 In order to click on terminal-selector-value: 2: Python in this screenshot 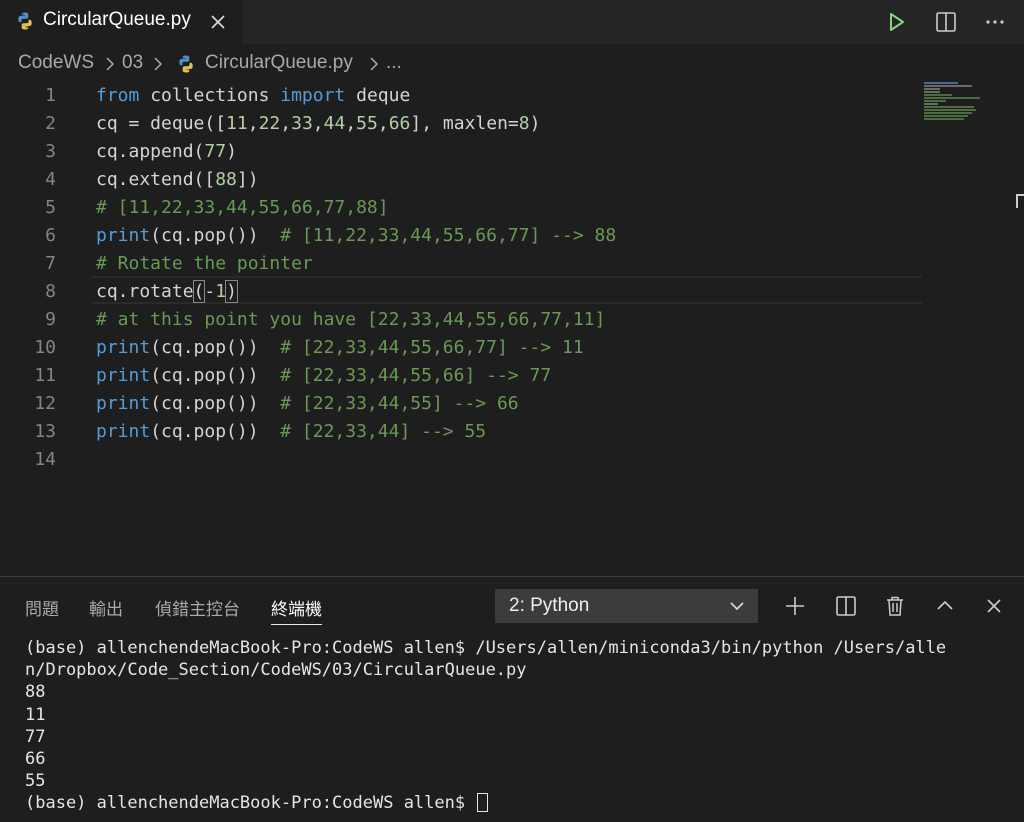, I will do `click(549, 605)`.